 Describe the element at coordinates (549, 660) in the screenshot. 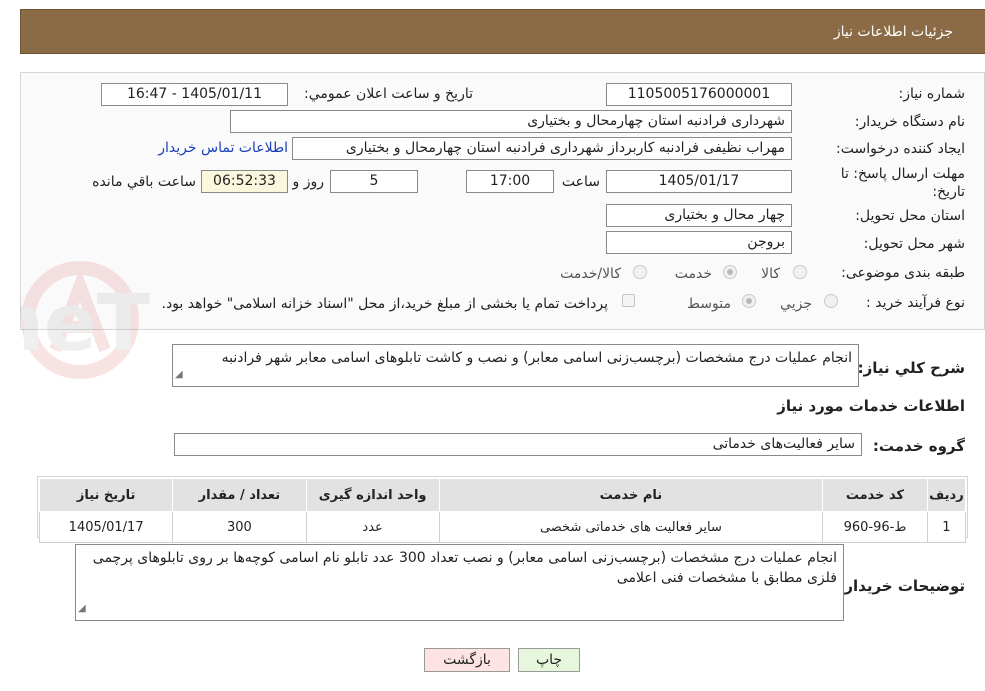

I see `print-button: چاپ` at that location.